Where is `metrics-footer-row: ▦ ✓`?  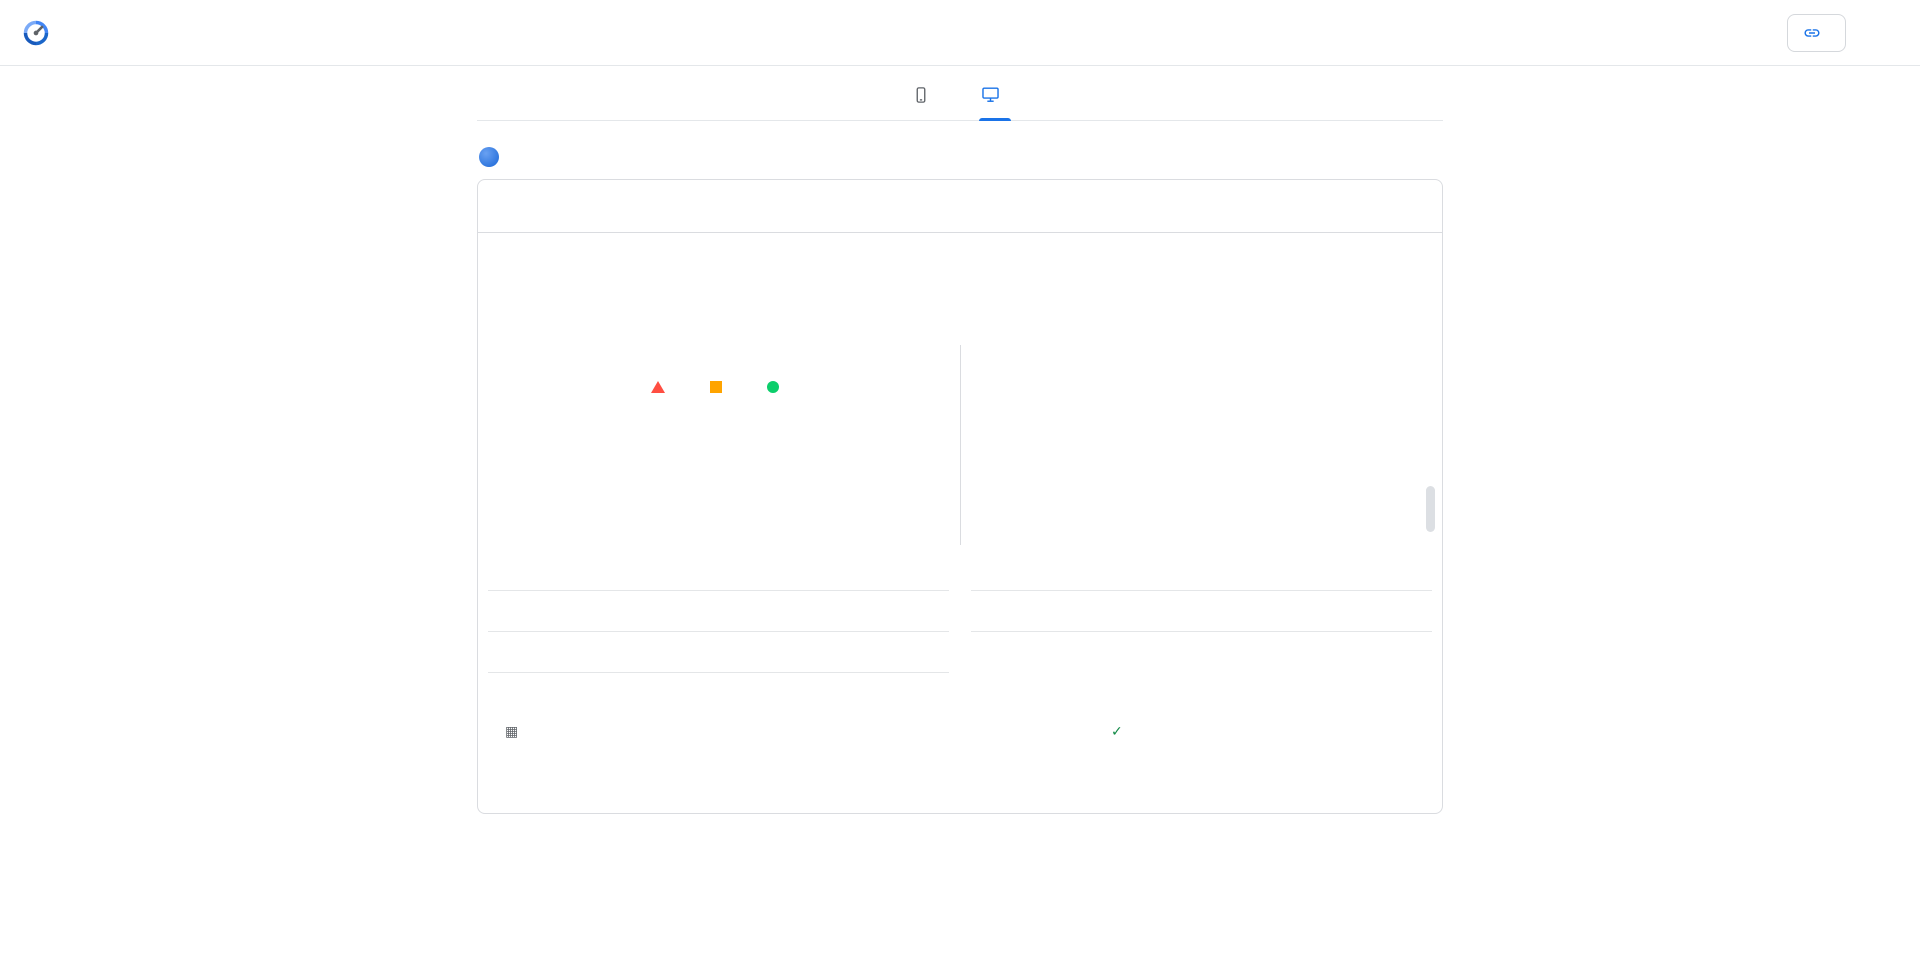 metrics-footer-row: ▦ ✓ is located at coordinates (960, 748).